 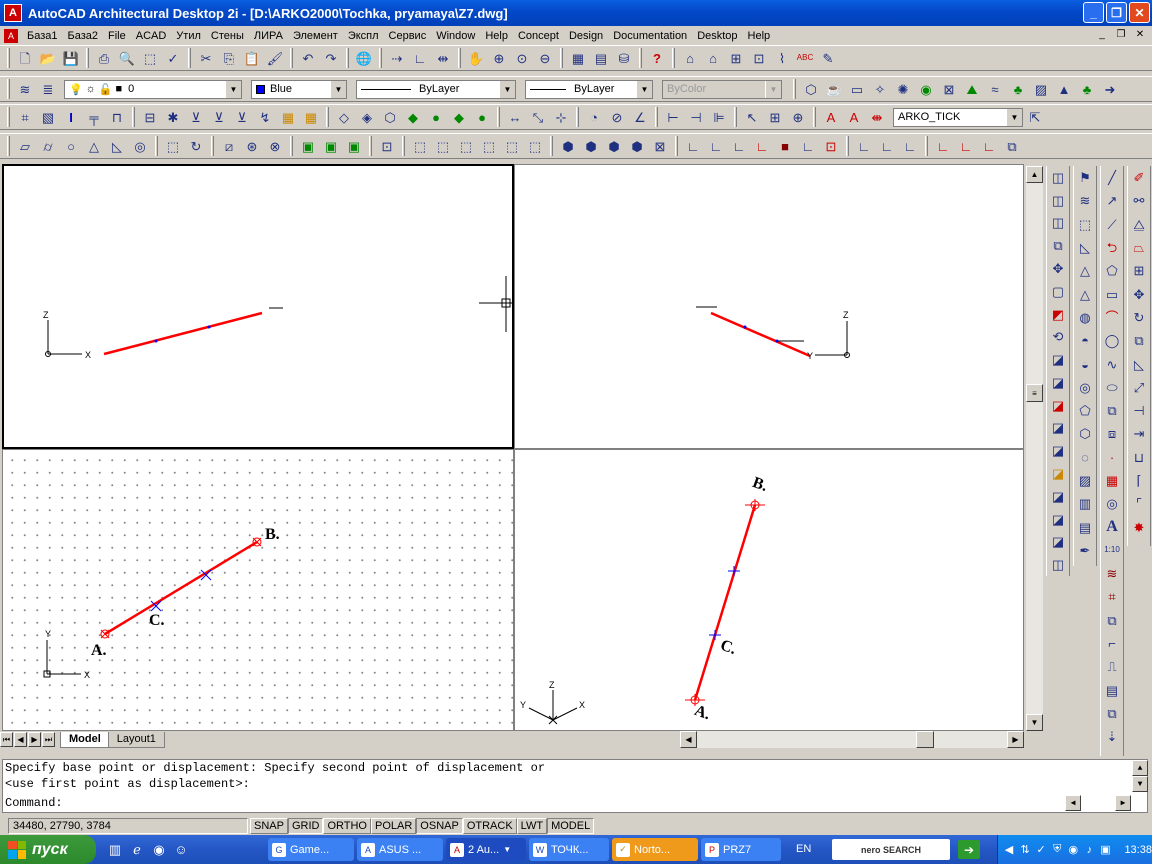 What do you see at coordinates (476, 58) in the screenshot?
I see `pan-icon: ✋` at bounding box center [476, 58].